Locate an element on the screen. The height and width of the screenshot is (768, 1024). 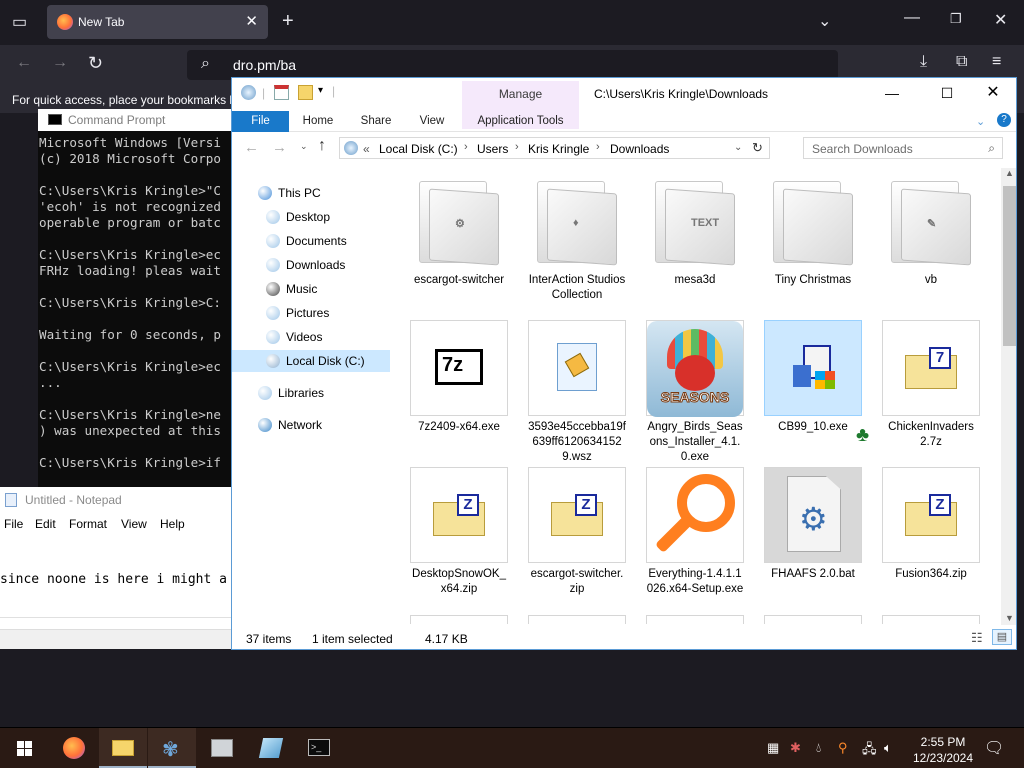
sidebar-item-videos: Videos is located at coordinates (311, 337).